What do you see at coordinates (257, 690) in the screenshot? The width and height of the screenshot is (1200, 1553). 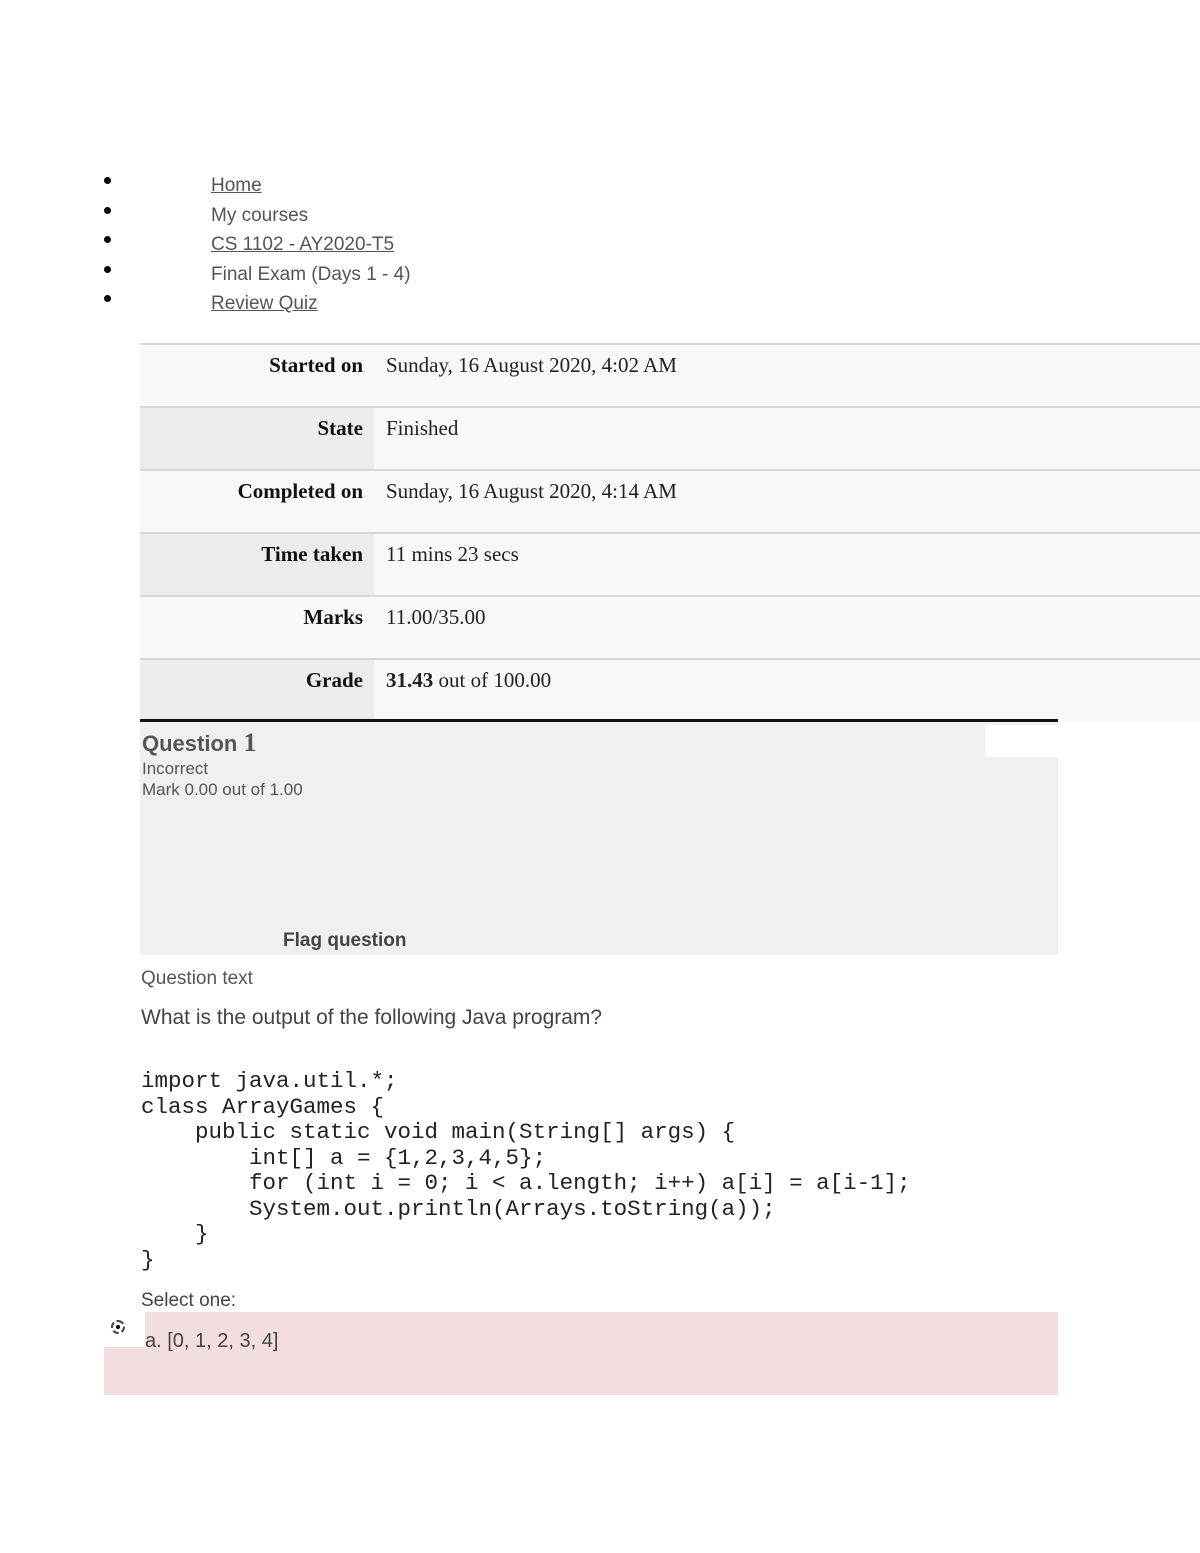 I see `row-label: Grade` at bounding box center [257, 690].